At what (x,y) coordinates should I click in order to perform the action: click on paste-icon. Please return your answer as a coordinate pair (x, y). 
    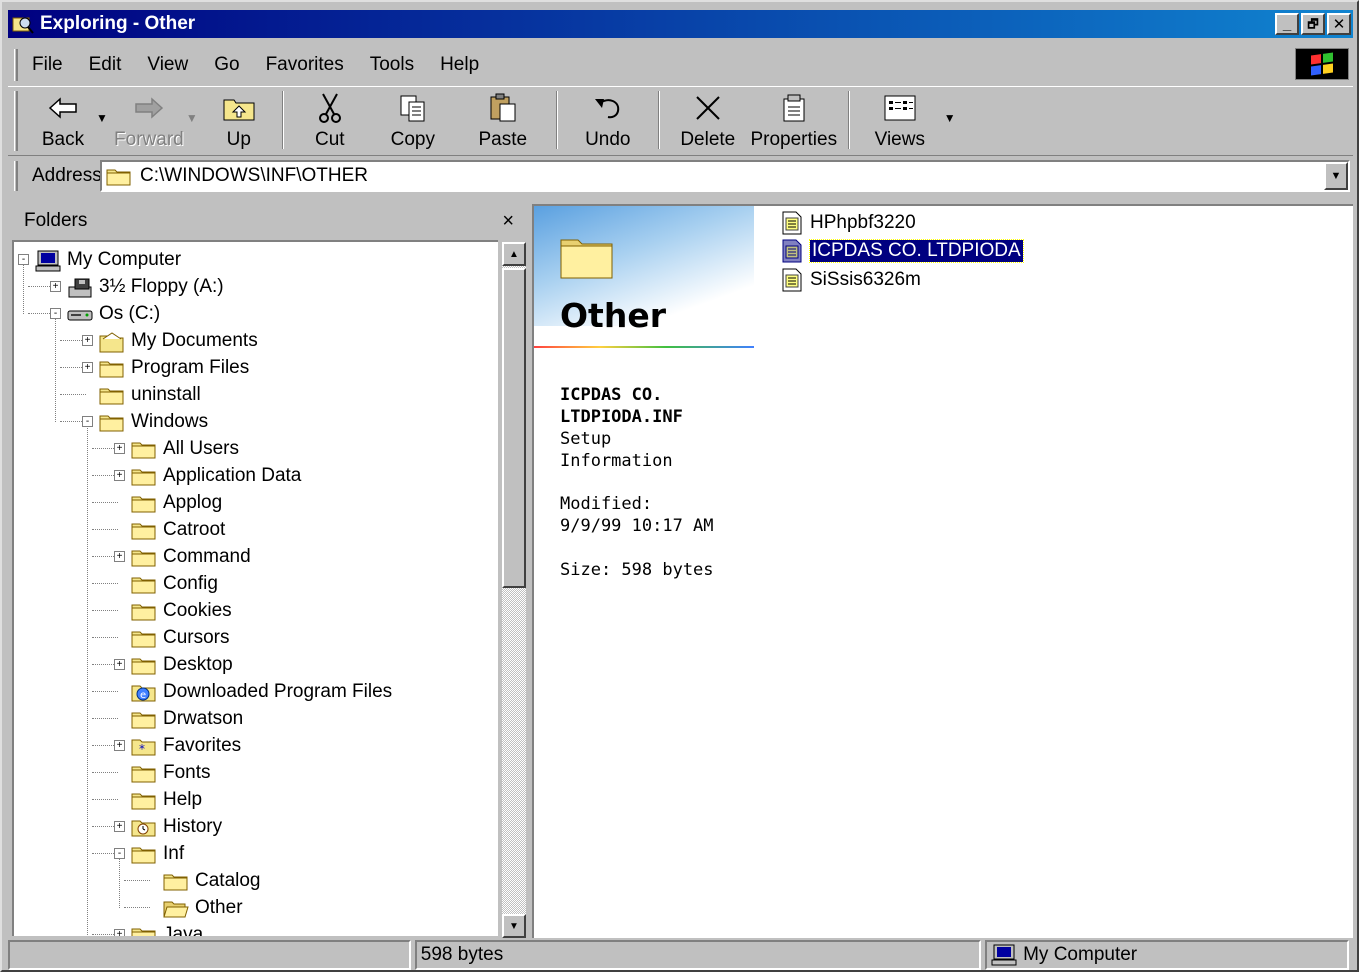
    Looking at the image, I should click on (503, 108).